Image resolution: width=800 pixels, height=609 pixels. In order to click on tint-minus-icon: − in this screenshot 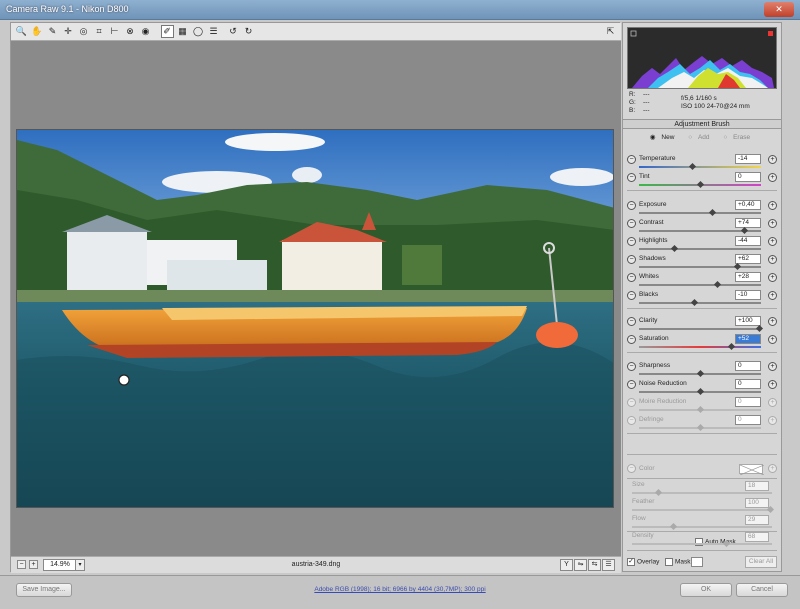, I will do `click(631, 177)`.